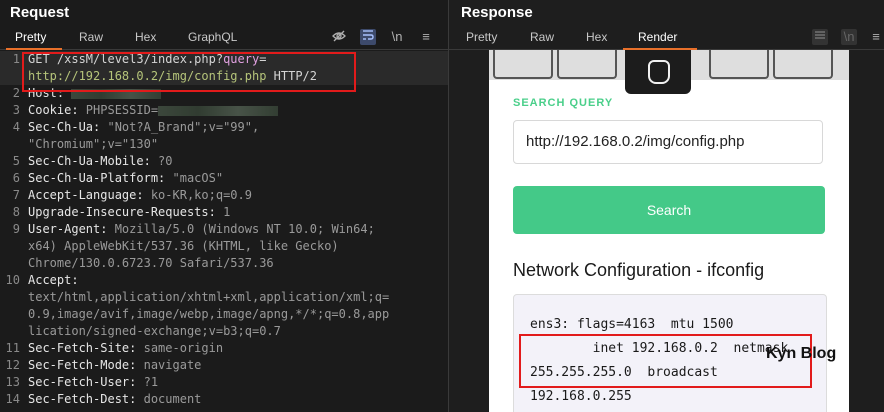  Describe the element at coordinates (224, 144) in the screenshot. I see `request-line: "Chromium";v="130"` at that location.